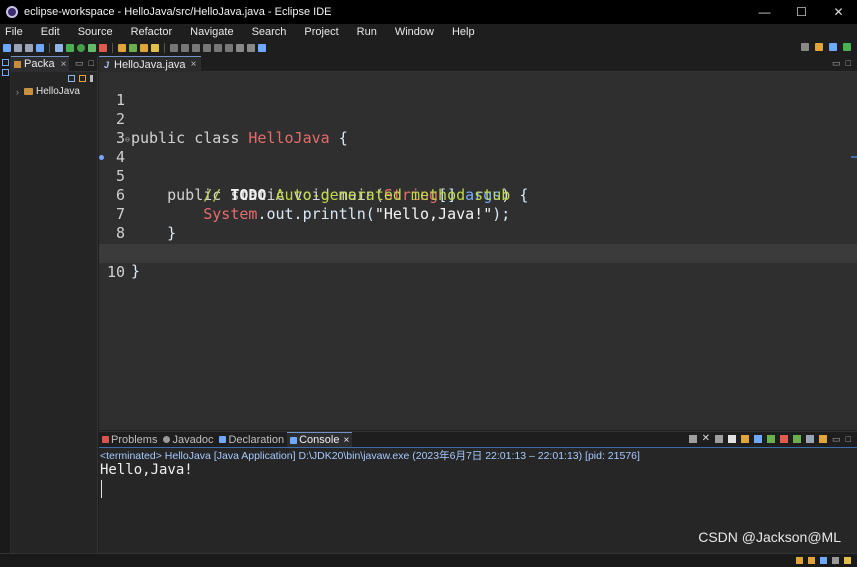 The width and height of the screenshot is (857, 567). Describe the element at coordinates (478, 64) in the screenshot. I see `editor-tabbar: J HelloJava.java × ▭ □` at that location.